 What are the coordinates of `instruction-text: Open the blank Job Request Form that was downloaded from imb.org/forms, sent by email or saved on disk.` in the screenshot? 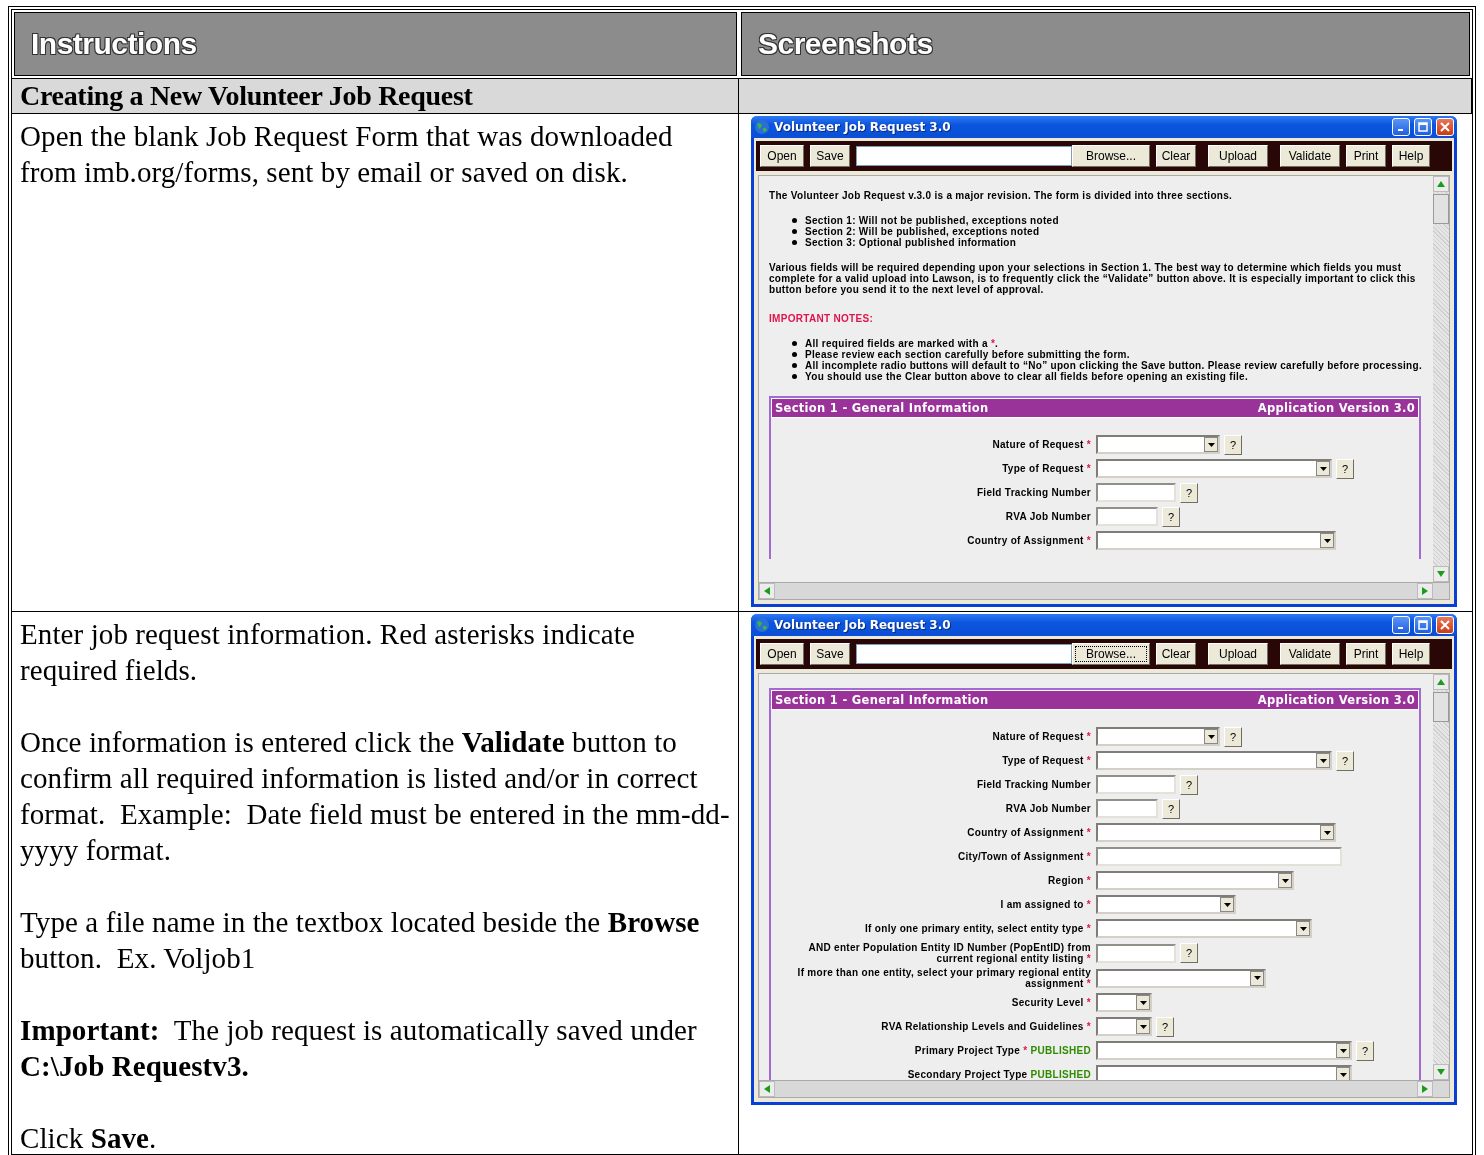 It's located at (347, 154).